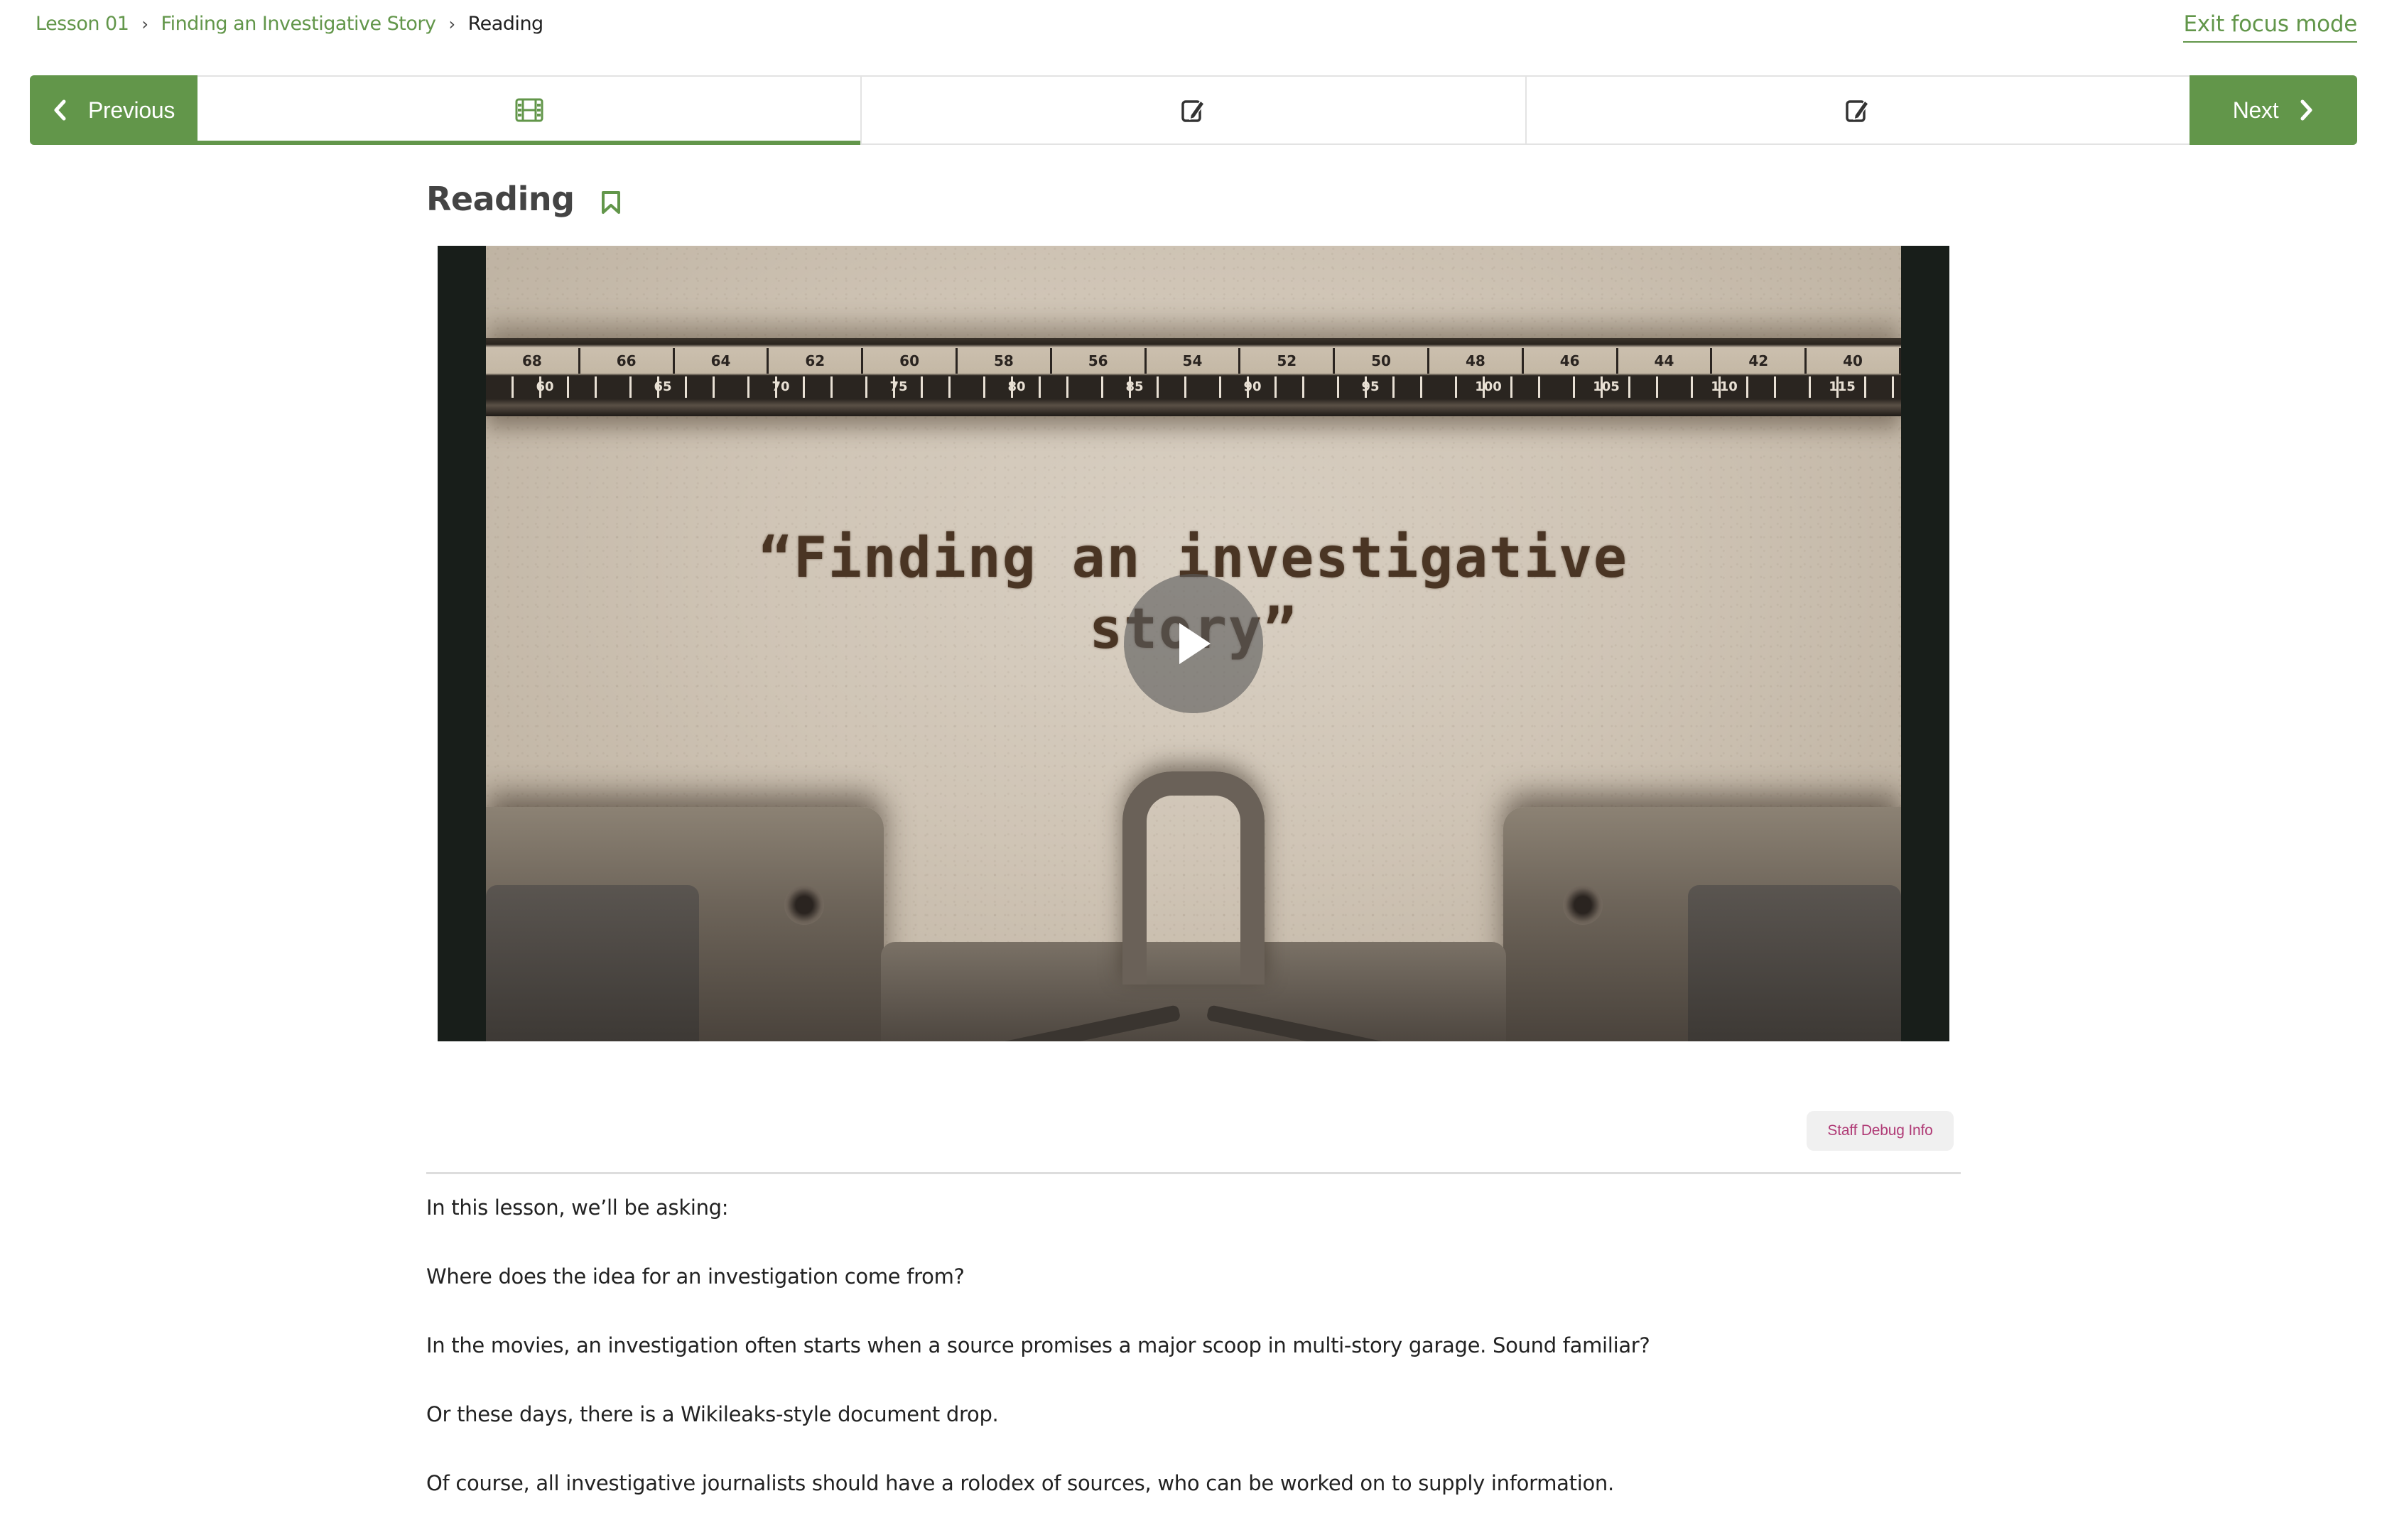 The height and width of the screenshot is (1540, 2387). I want to click on ruler-mark: 110, so click(1724, 387).